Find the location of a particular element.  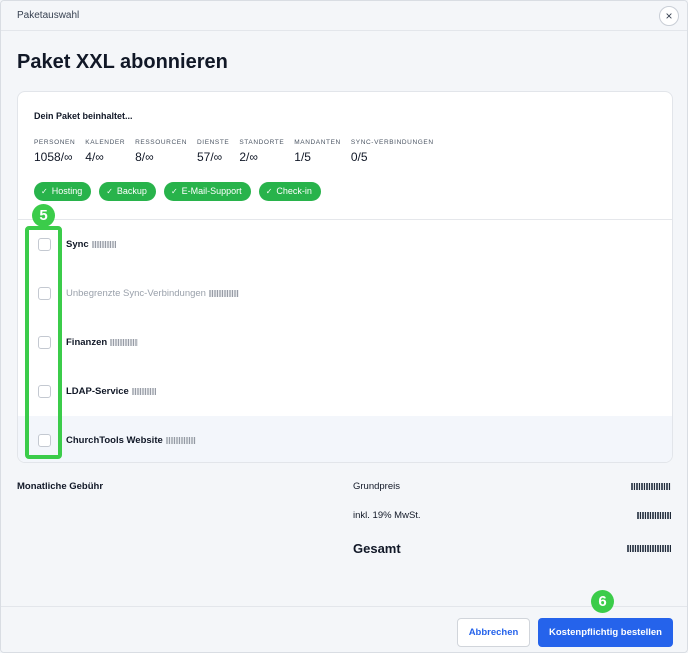

addon-label: Finanzen is located at coordinates (102, 342).